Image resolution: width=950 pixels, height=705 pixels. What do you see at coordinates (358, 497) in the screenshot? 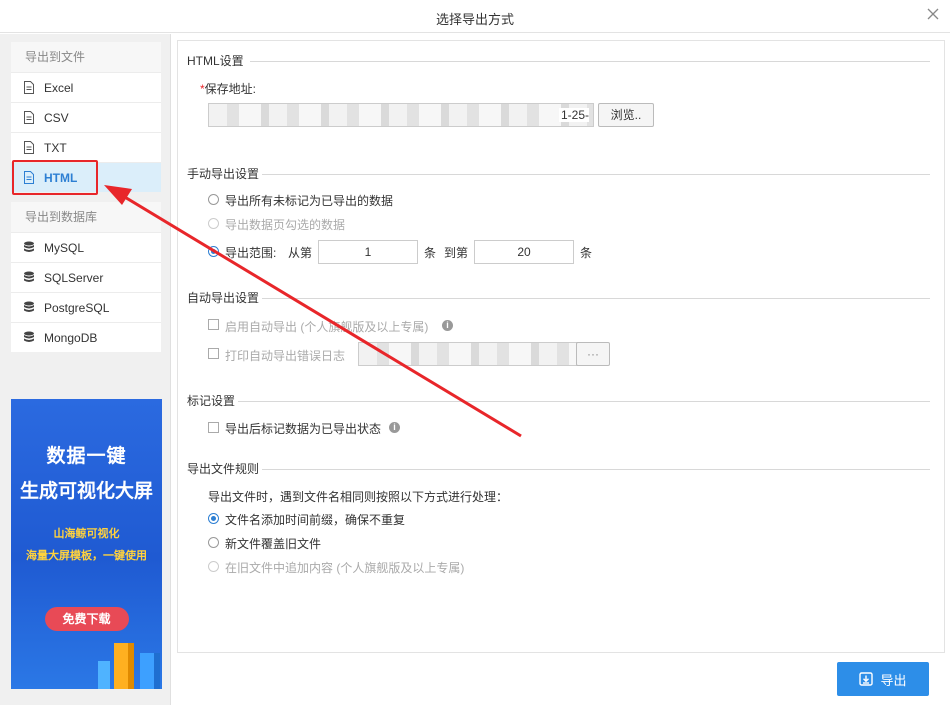
I see `rule-description: 导出文件时，遇到文件名相同则按照以下方式进行处理：` at bounding box center [358, 497].